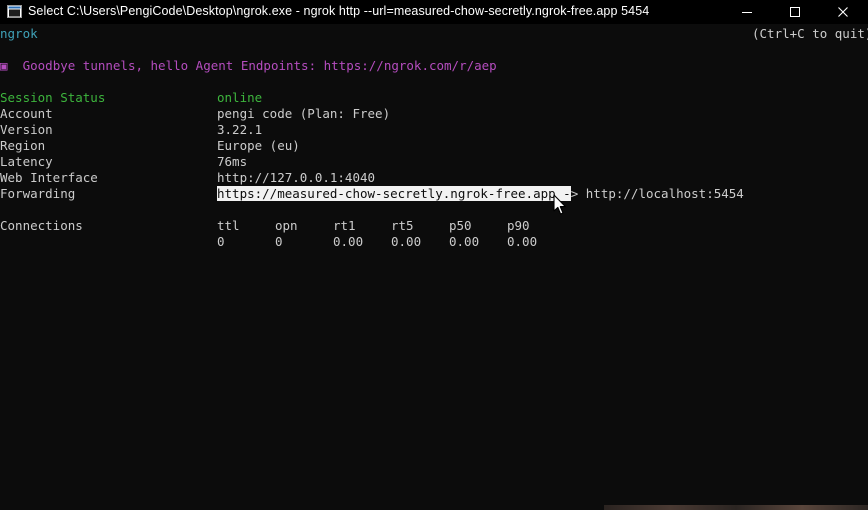 The image size is (868, 510). Describe the element at coordinates (26, 161) in the screenshot. I see `latency-label: Latency` at that location.